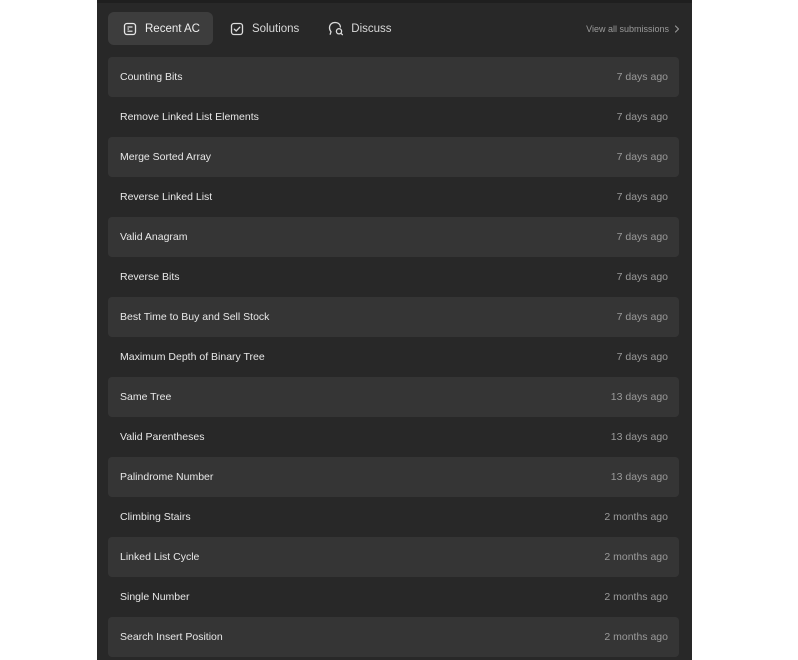  Describe the element at coordinates (393, 477) in the screenshot. I see `submission-row: Palindrome Number 13 days ago` at that location.